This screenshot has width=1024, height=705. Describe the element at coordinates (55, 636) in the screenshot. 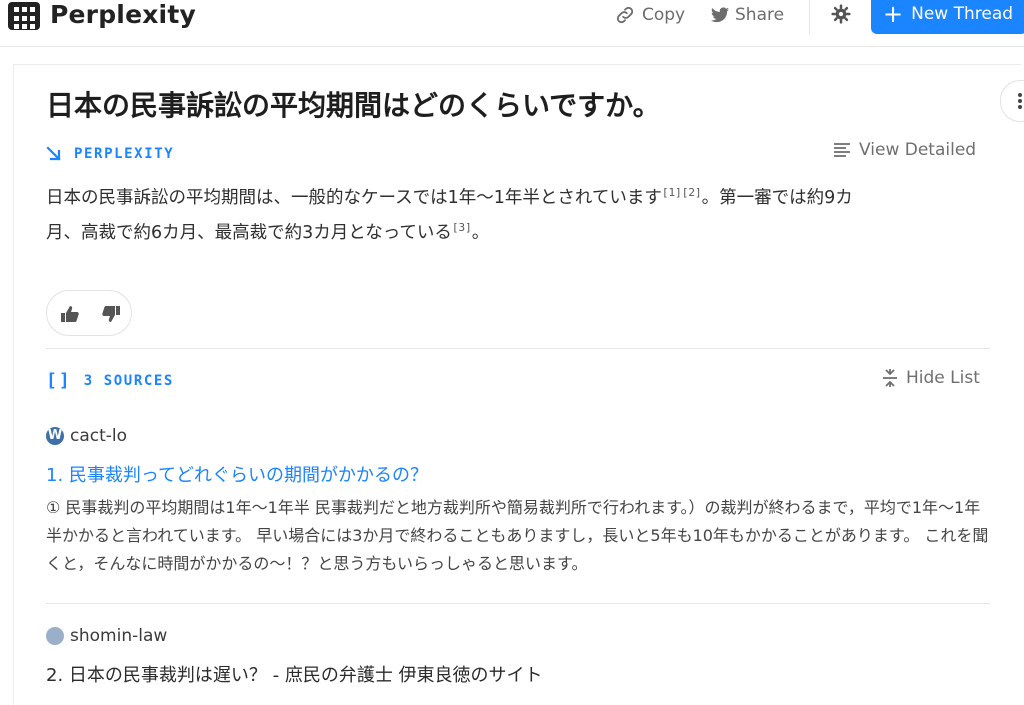

I see `globe-icon` at that location.